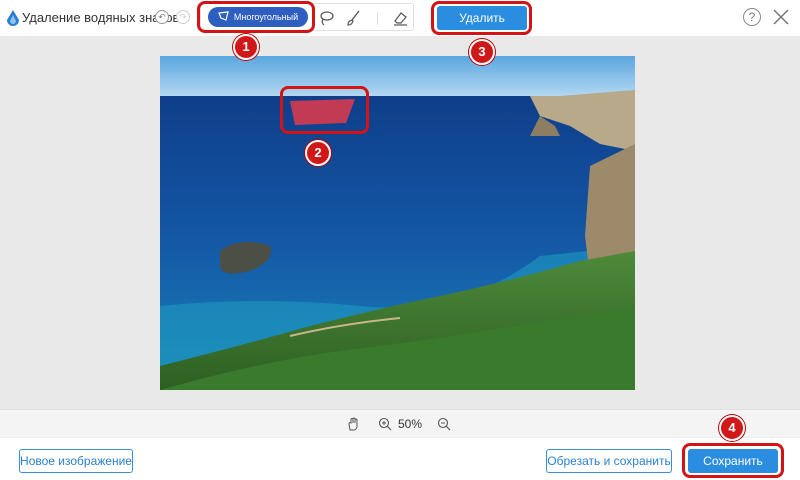 The width and height of the screenshot is (800, 480). Describe the element at coordinates (781, 17) in the screenshot. I see `close-icon` at that location.